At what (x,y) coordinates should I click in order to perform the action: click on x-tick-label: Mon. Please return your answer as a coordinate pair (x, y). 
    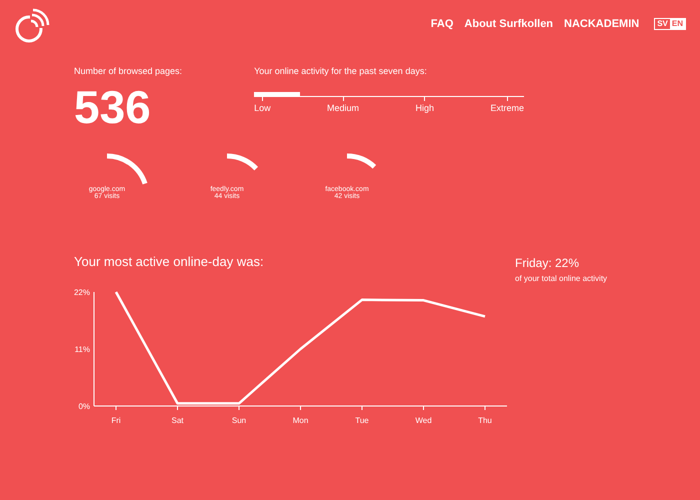
    Looking at the image, I should click on (300, 420).